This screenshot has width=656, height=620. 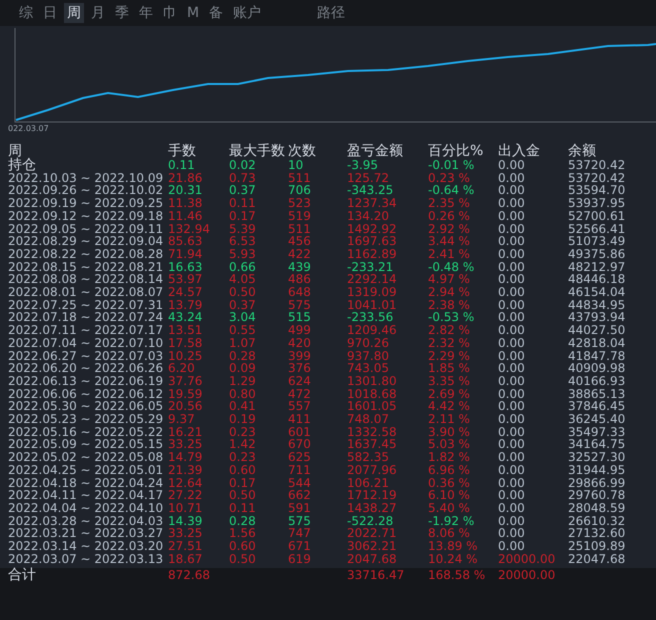 I want to click on table-cell-text: 2.41 %, so click(x=449, y=254).